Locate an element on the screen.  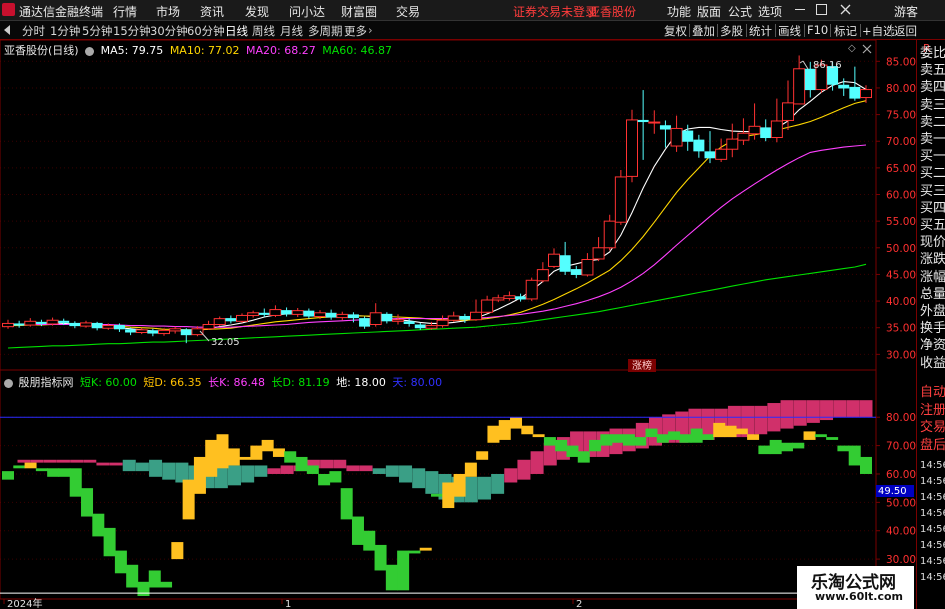
indicator-settings-icon is located at coordinates (8, 383).